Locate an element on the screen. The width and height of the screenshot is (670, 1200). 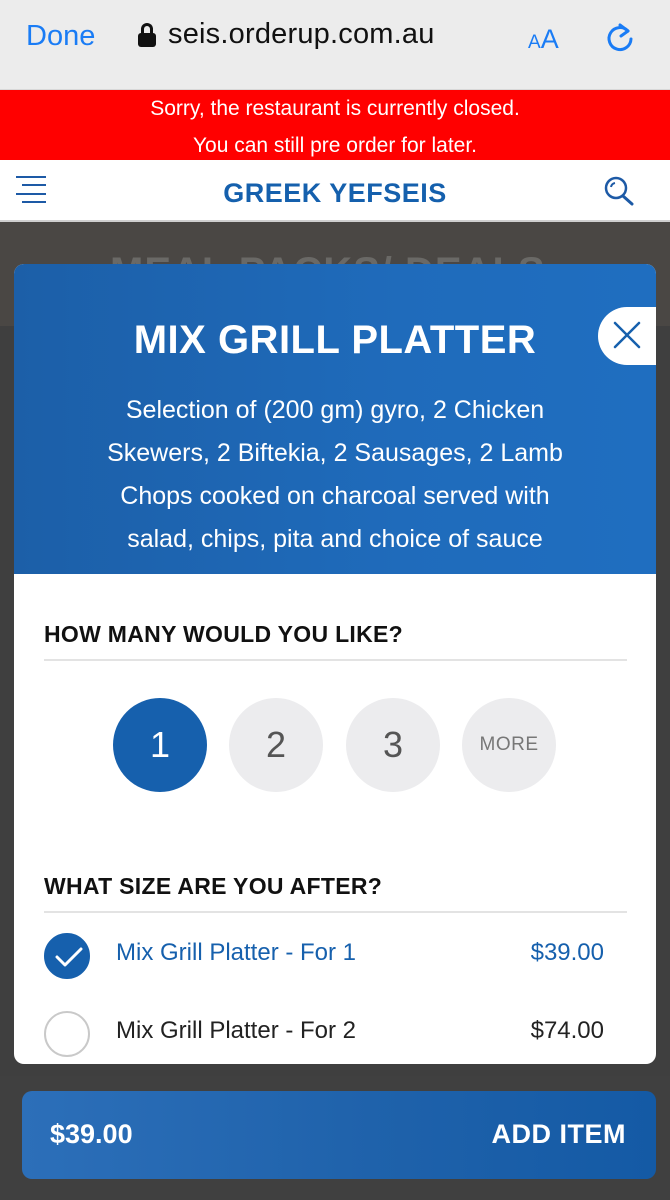
size-option-price: $39.00 is located at coordinates (567, 952).